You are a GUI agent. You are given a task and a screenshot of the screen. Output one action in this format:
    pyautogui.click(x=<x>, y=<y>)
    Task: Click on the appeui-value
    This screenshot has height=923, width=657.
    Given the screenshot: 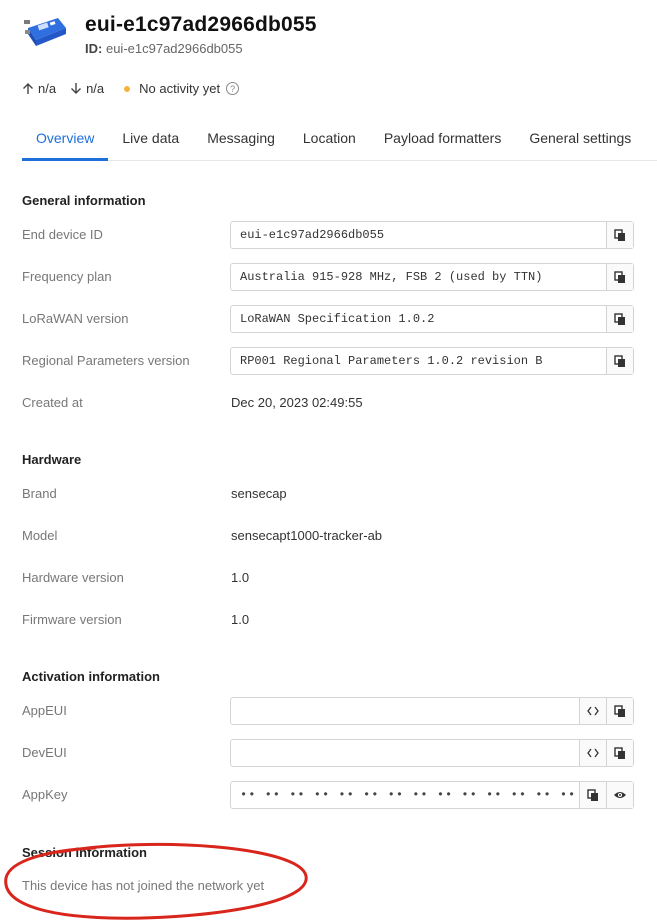 What is the action you would take?
    pyautogui.click(x=405, y=711)
    